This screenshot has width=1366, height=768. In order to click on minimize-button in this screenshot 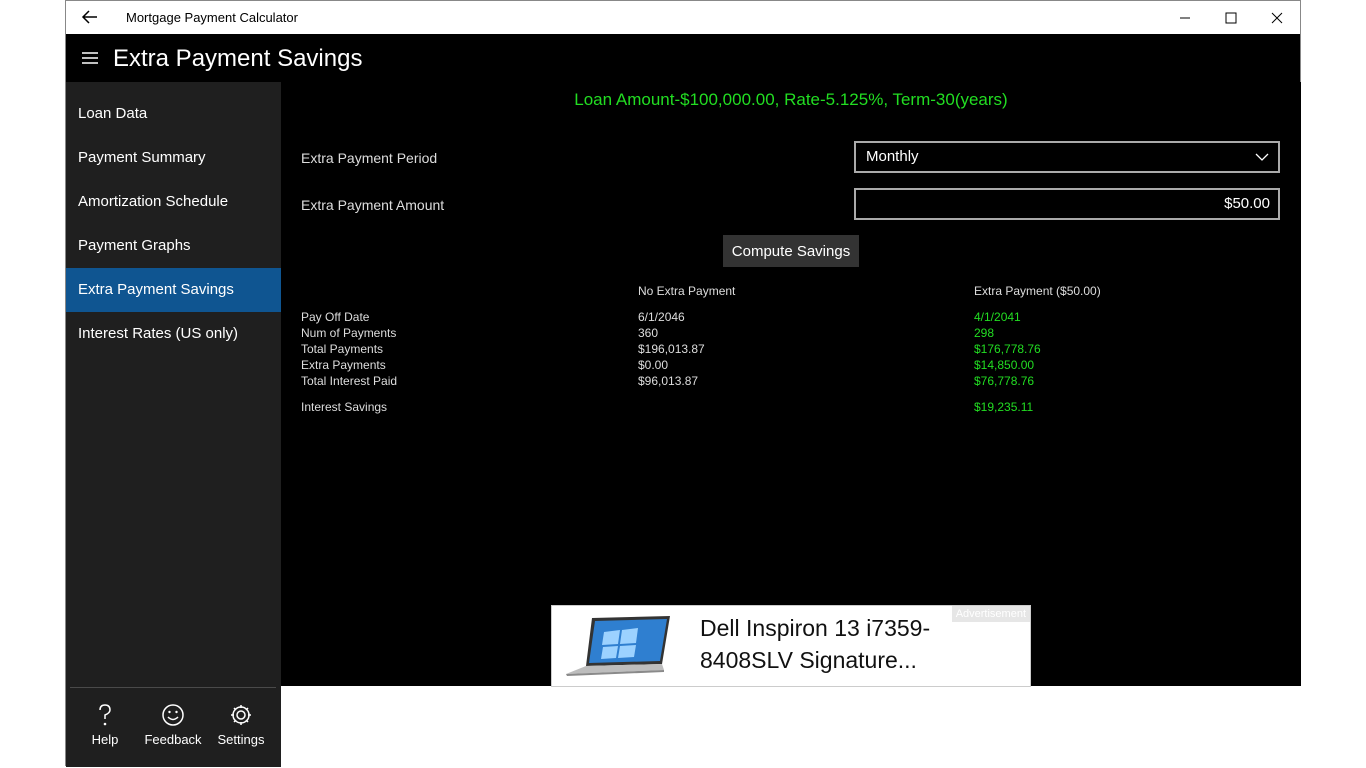, I will do `click(1185, 17)`.